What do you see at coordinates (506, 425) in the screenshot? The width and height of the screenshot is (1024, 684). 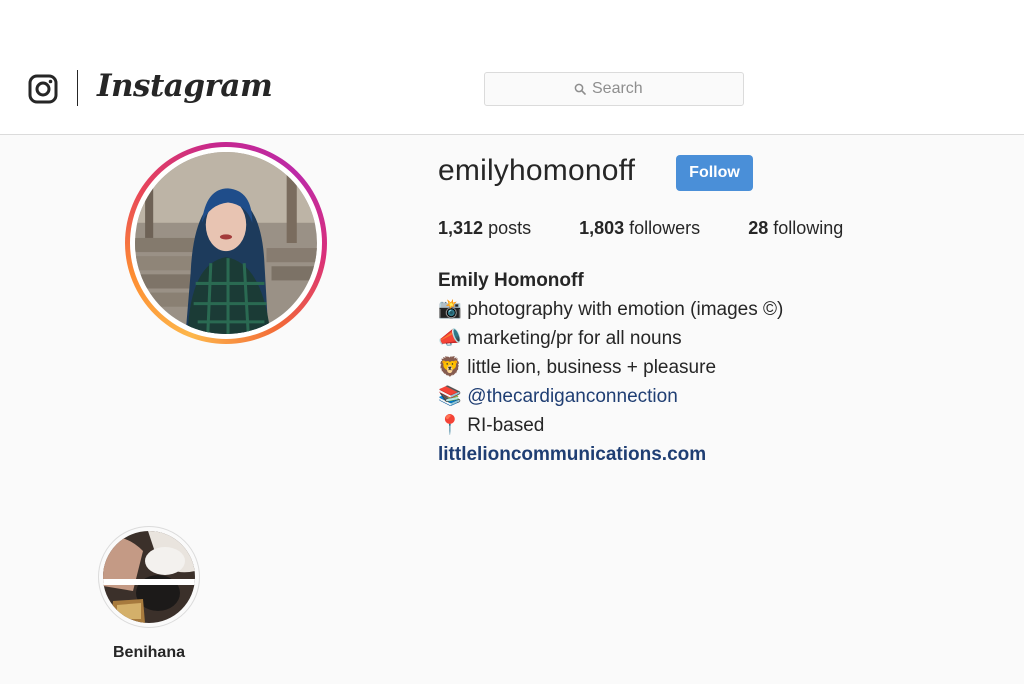 I see `bio-line-text: RI-based` at bounding box center [506, 425].